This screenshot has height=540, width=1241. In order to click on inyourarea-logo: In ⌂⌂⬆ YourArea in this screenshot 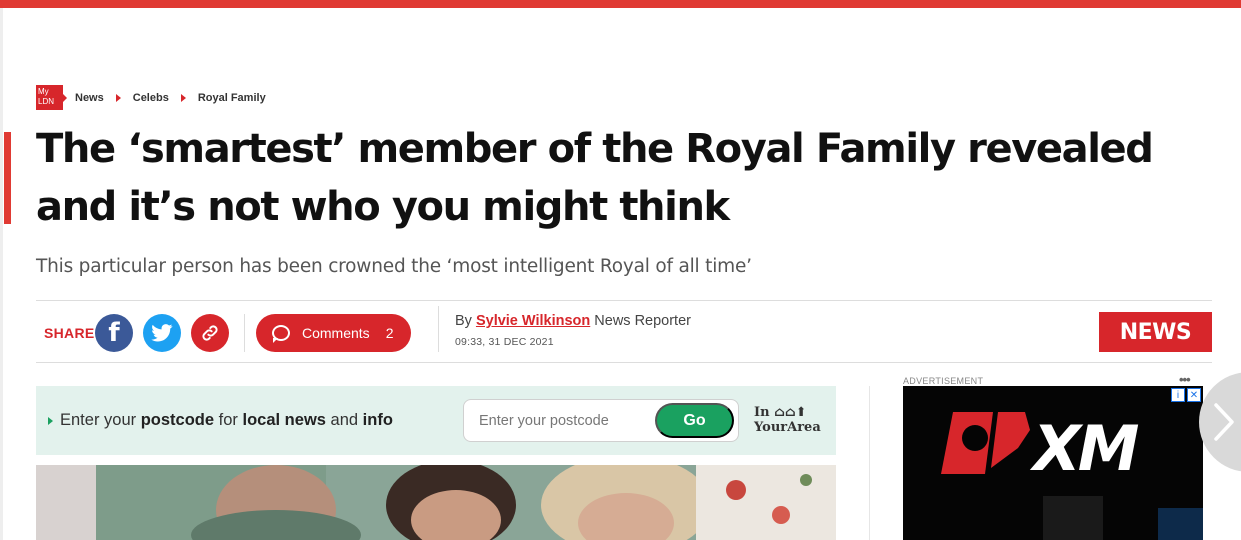, I will do `click(787, 420)`.